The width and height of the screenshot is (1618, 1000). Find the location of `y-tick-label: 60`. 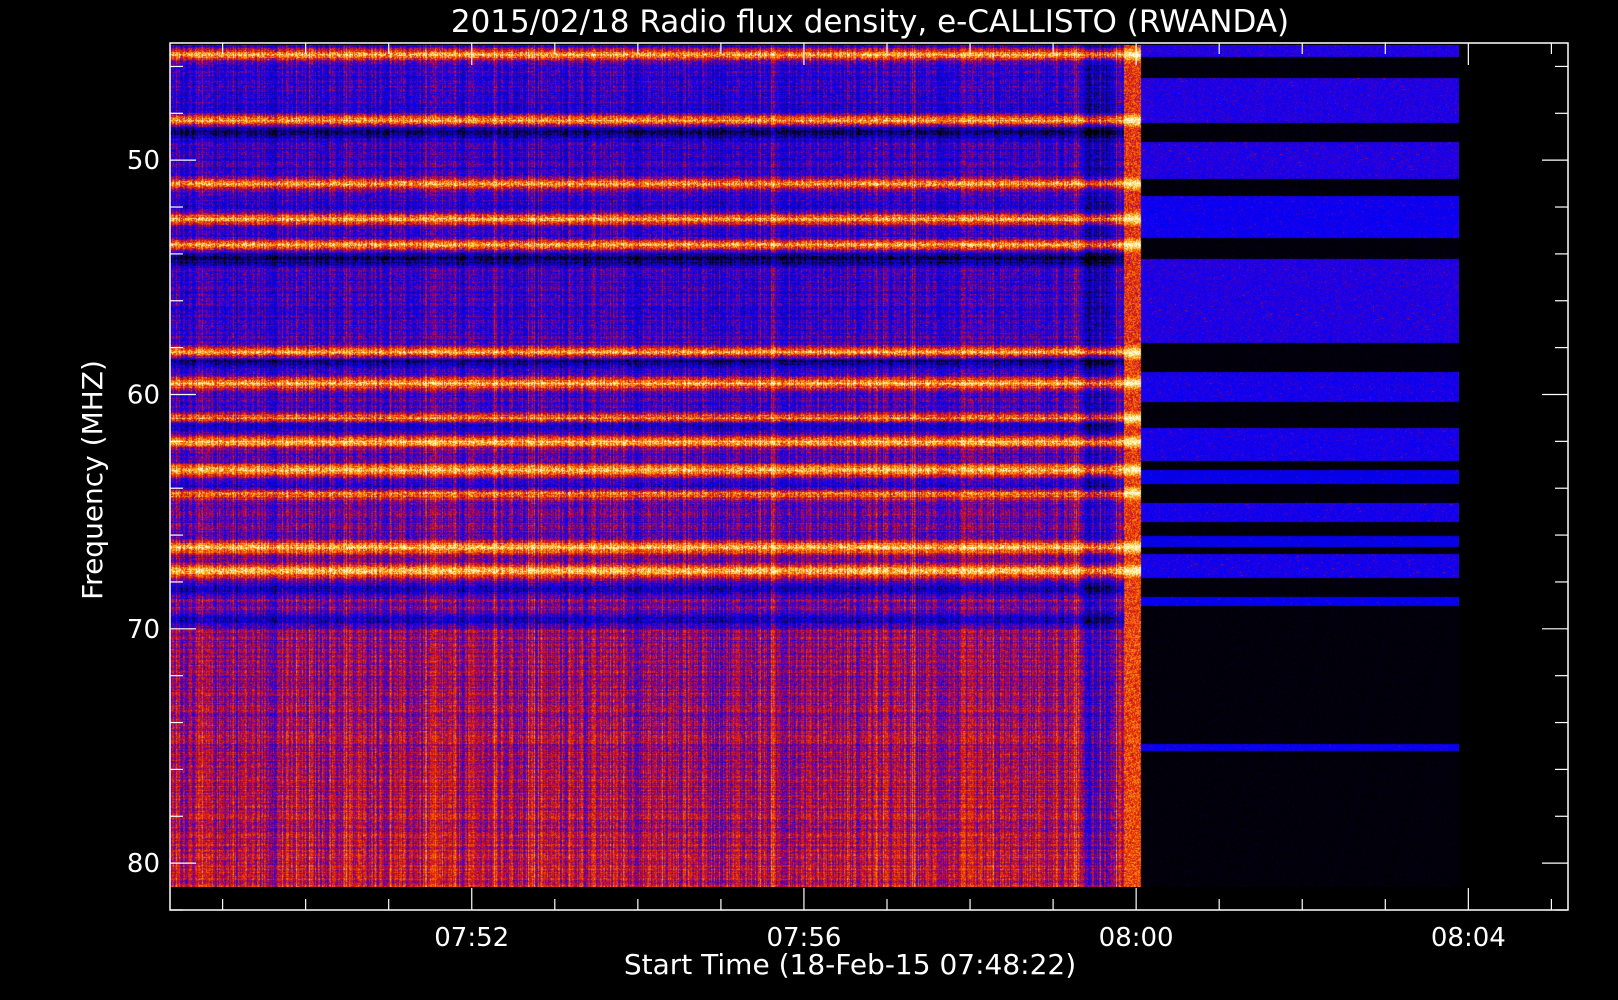

y-tick-label: 60 is located at coordinates (143, 395).